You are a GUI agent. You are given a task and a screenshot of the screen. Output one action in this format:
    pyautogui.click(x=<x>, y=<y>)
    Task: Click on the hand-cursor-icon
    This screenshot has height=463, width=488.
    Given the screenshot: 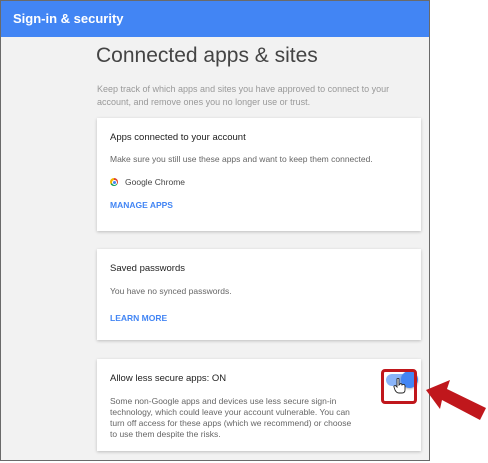 What is the action you would take?
    pyautogui.click(x=399, y=386)
    